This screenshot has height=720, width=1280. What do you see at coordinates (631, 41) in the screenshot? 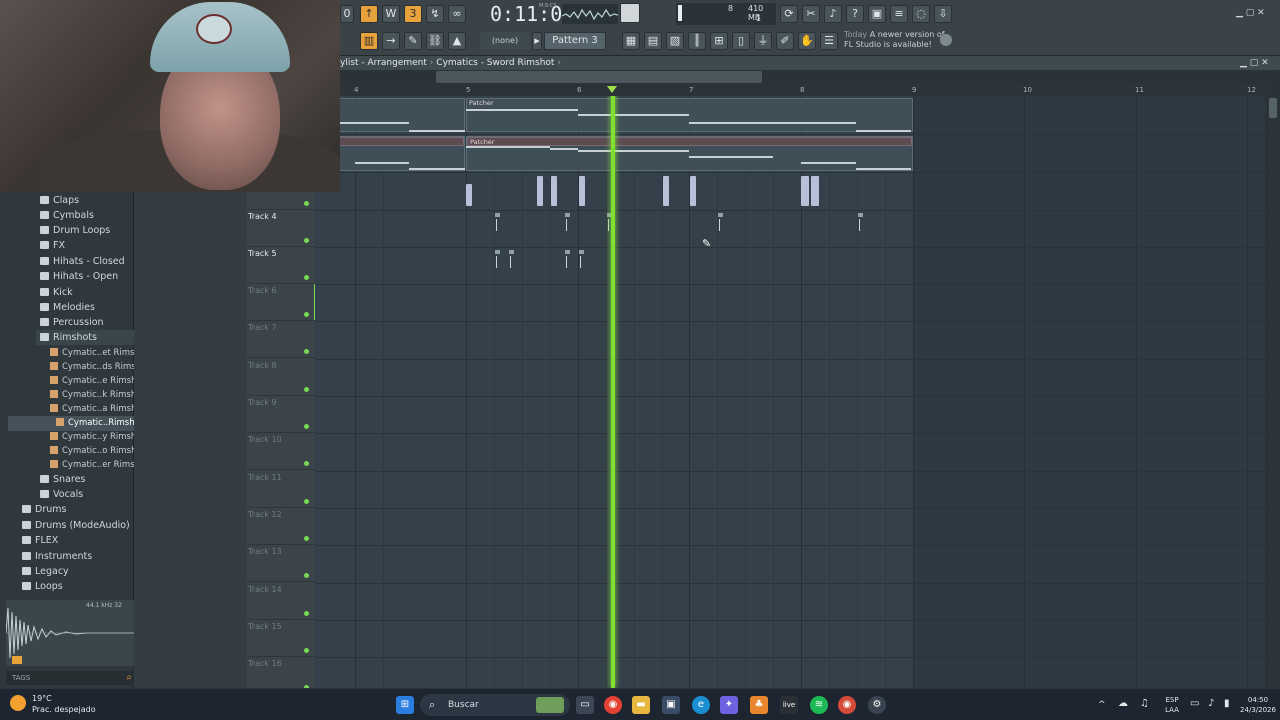
I see `playlist-icon: ▦` at bounding box center [631, 41].